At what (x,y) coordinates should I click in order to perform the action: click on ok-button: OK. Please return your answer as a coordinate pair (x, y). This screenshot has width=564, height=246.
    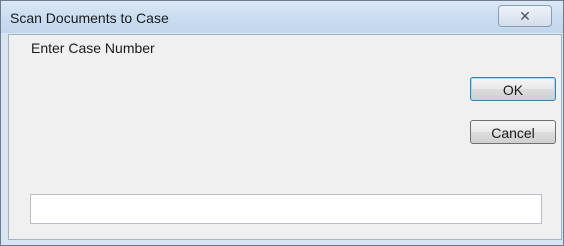
    Looking at the image, I should click on (513, 89).